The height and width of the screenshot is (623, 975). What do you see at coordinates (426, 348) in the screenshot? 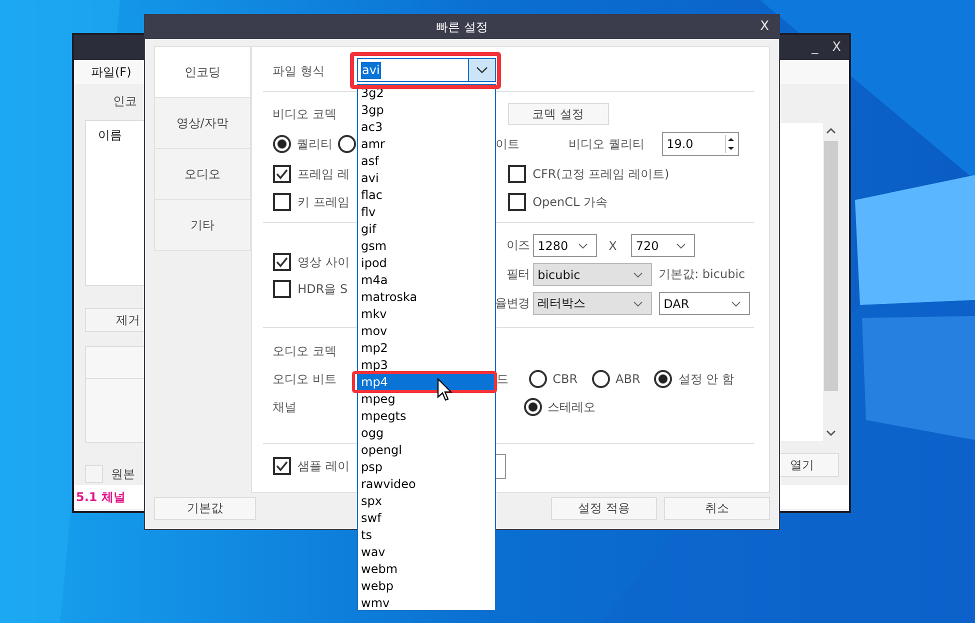
I see `list-item: mp2` at bounding box center [426, 348].